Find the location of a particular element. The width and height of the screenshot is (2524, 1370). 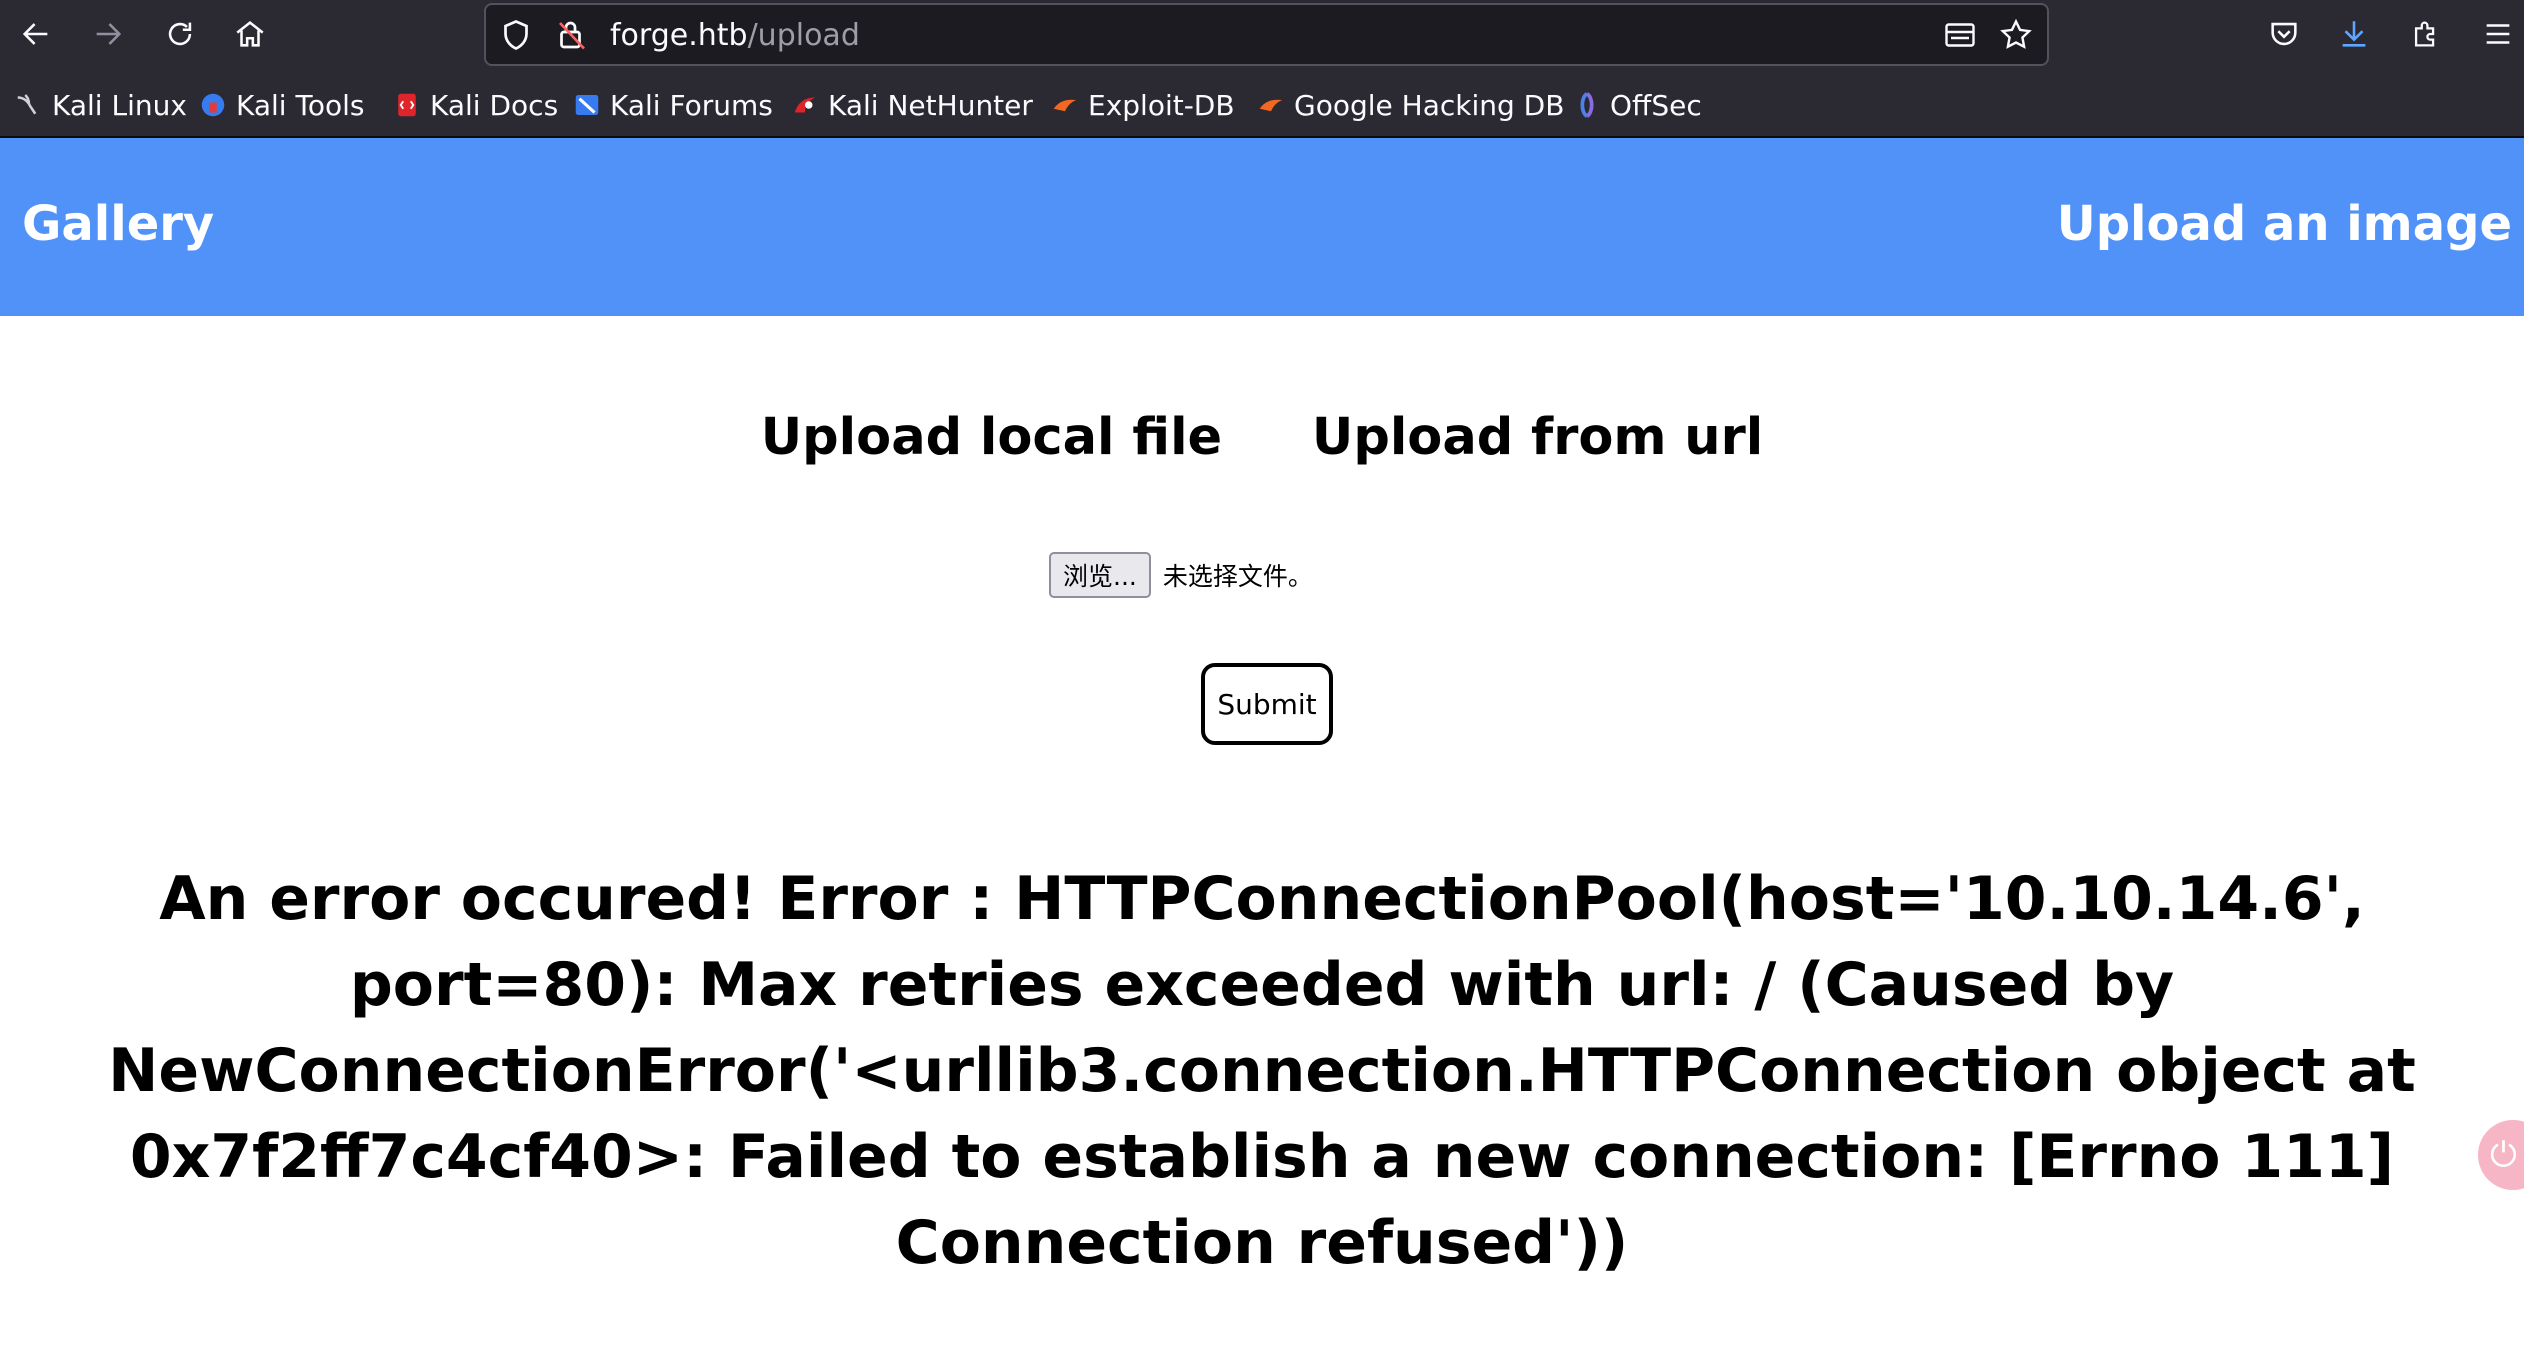

bookmark-kali-forums: Kali Forums is located at coordinates (672, 105).